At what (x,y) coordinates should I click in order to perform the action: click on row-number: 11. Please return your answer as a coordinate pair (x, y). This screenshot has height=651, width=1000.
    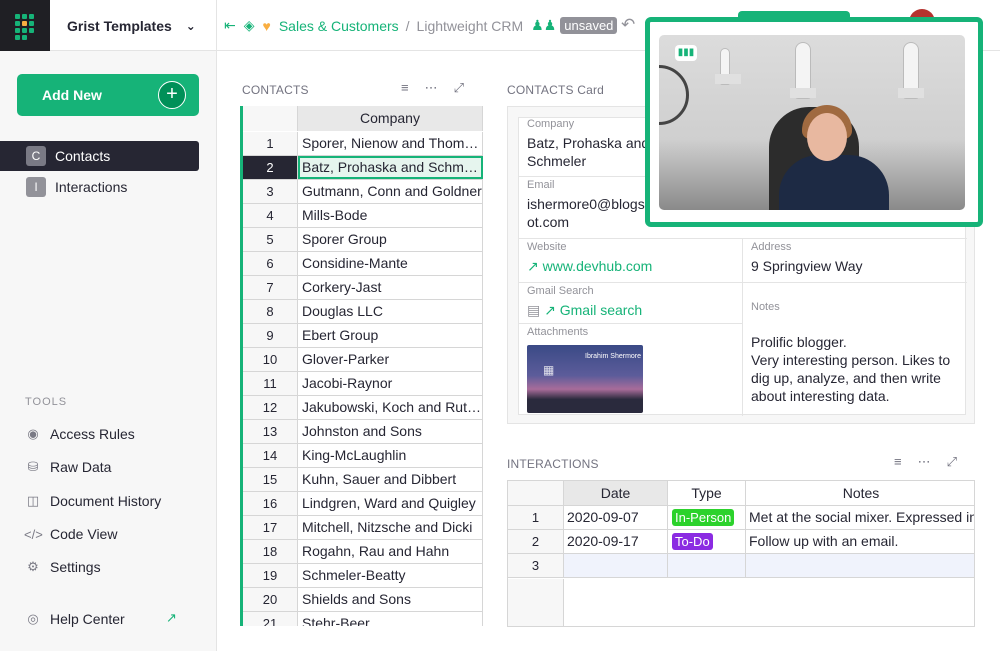
    Looking at the image, I should click on (270, 383).